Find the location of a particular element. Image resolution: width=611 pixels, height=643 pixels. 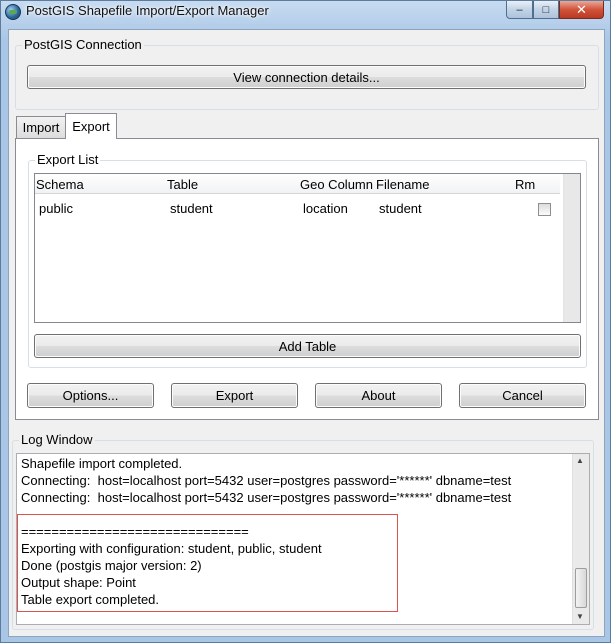

table-header: Schema Table Geo Column Filename Rm is located at coordinates (297, 184).